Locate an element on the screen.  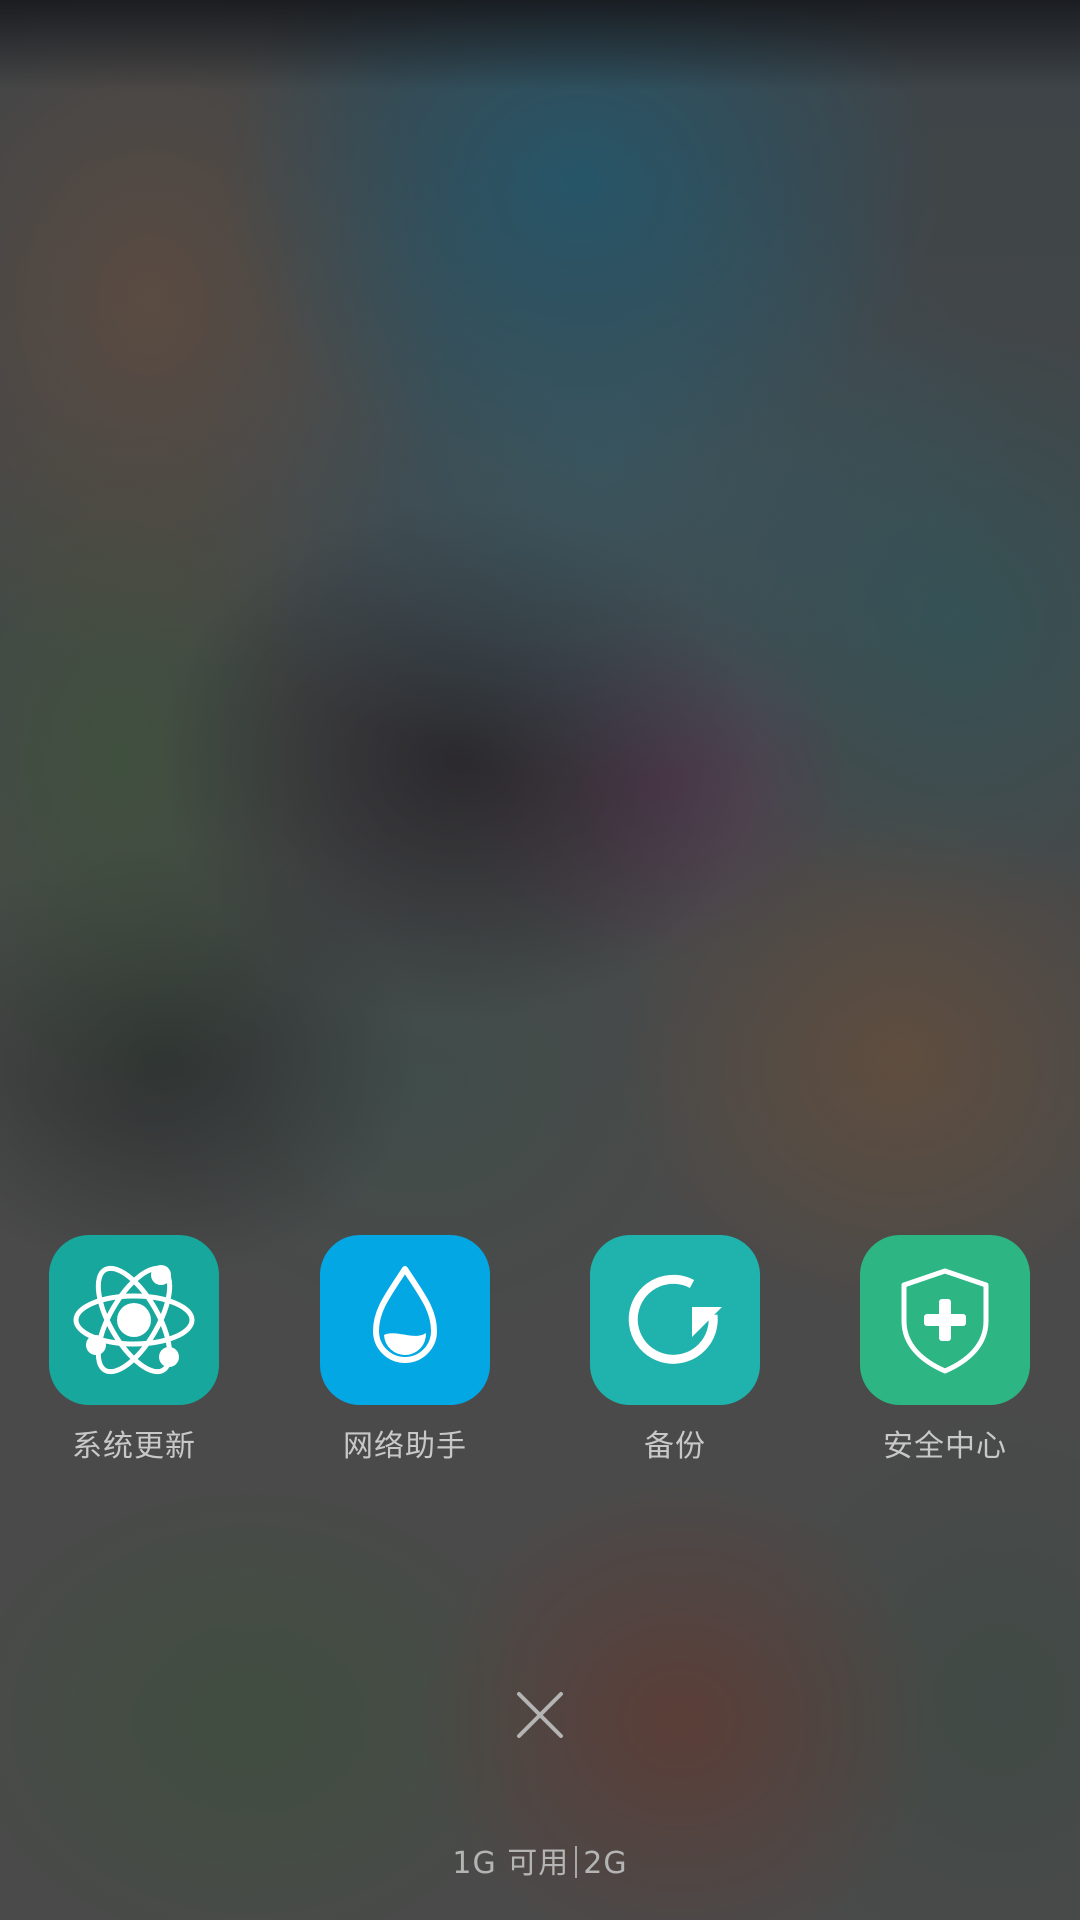
app-network-assistant: 网络助手 is located at coordinates (405, 1350).